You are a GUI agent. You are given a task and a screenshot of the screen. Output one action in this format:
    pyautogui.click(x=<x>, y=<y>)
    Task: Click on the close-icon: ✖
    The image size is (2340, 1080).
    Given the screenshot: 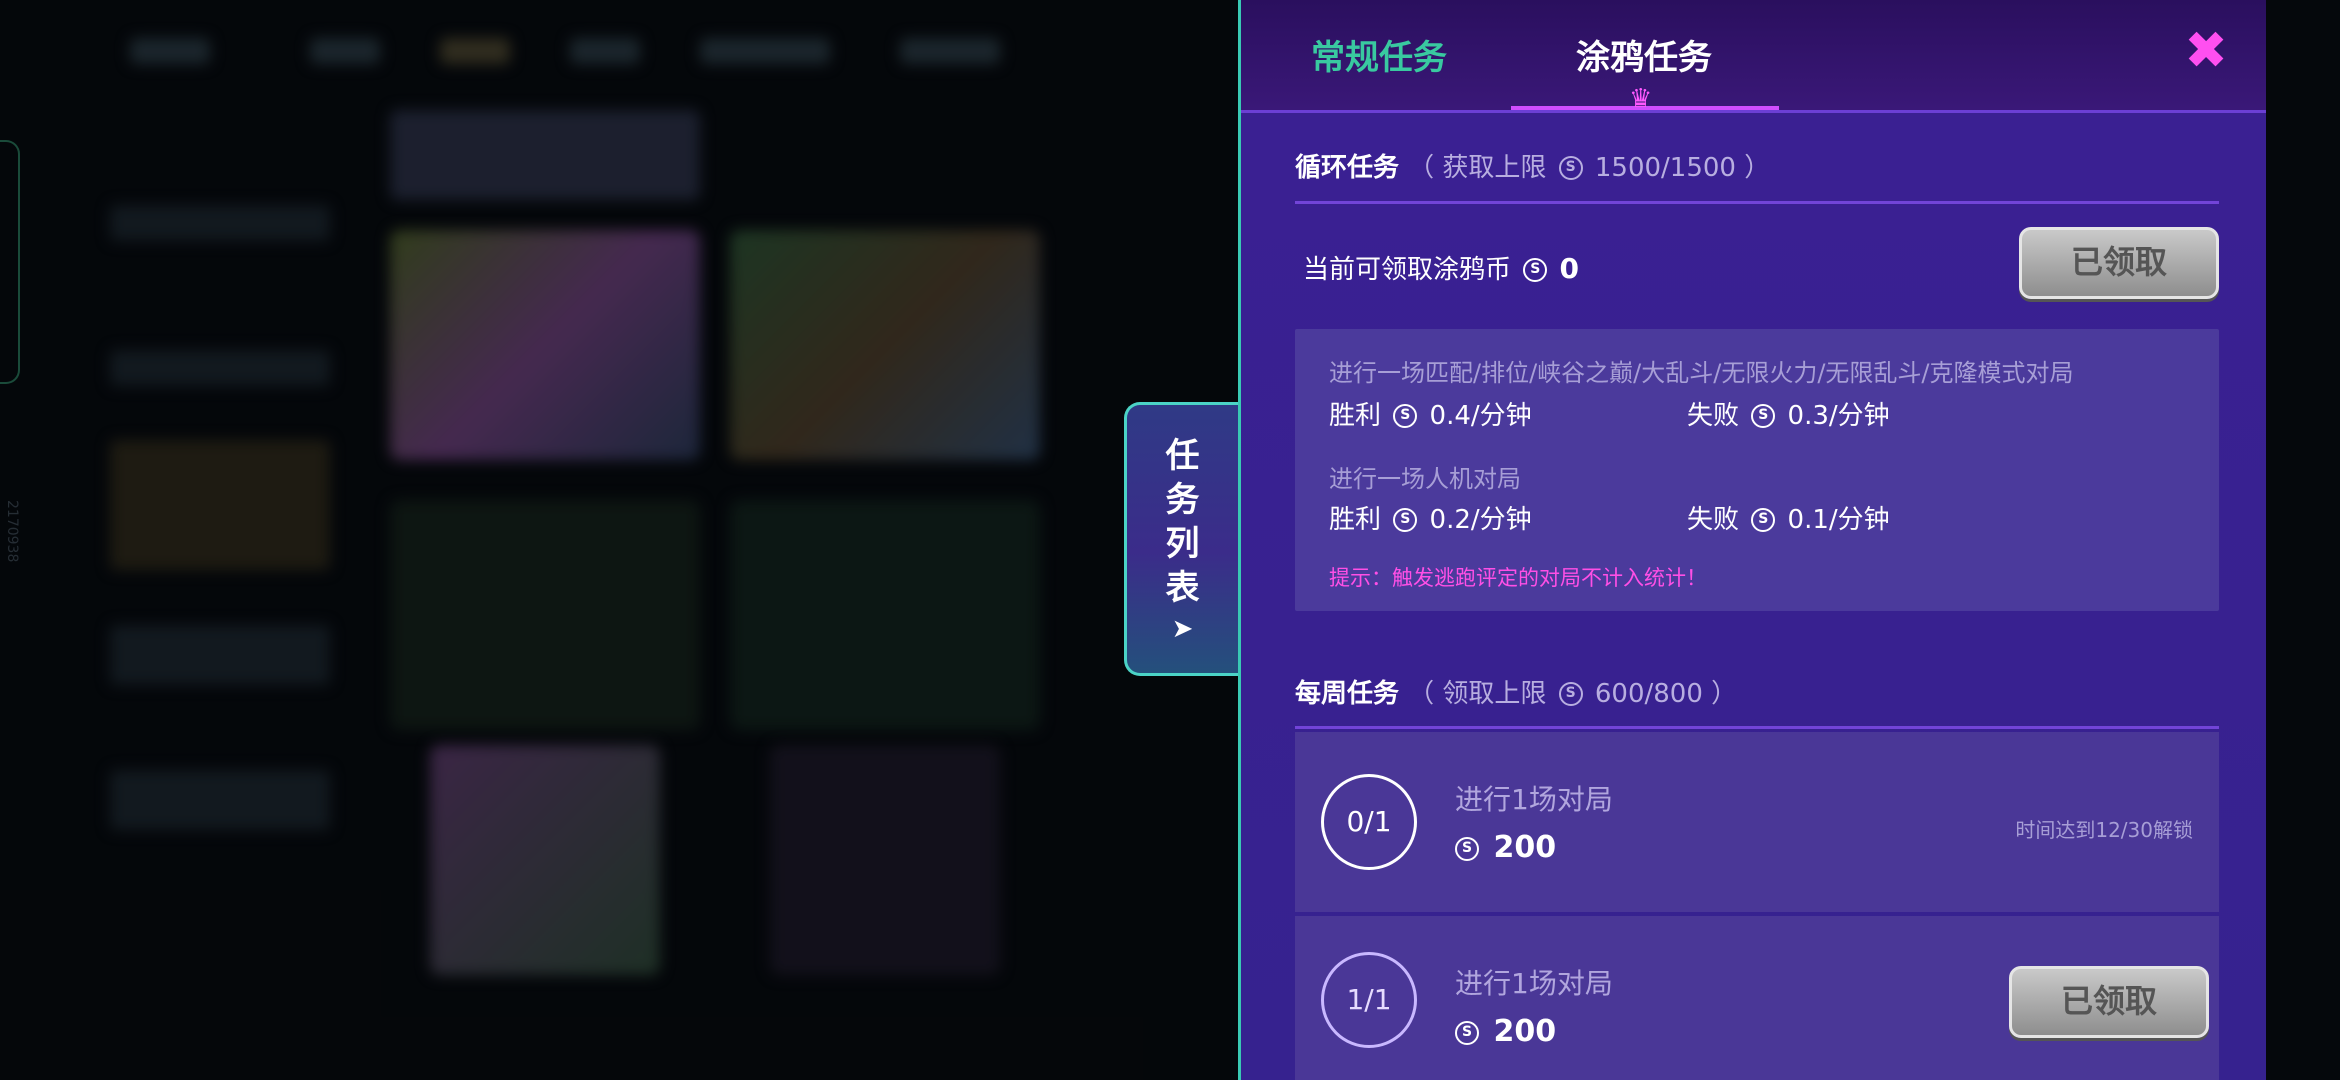 What is the action you would take?
    pyautogui.click(x=2206, y=51)
    